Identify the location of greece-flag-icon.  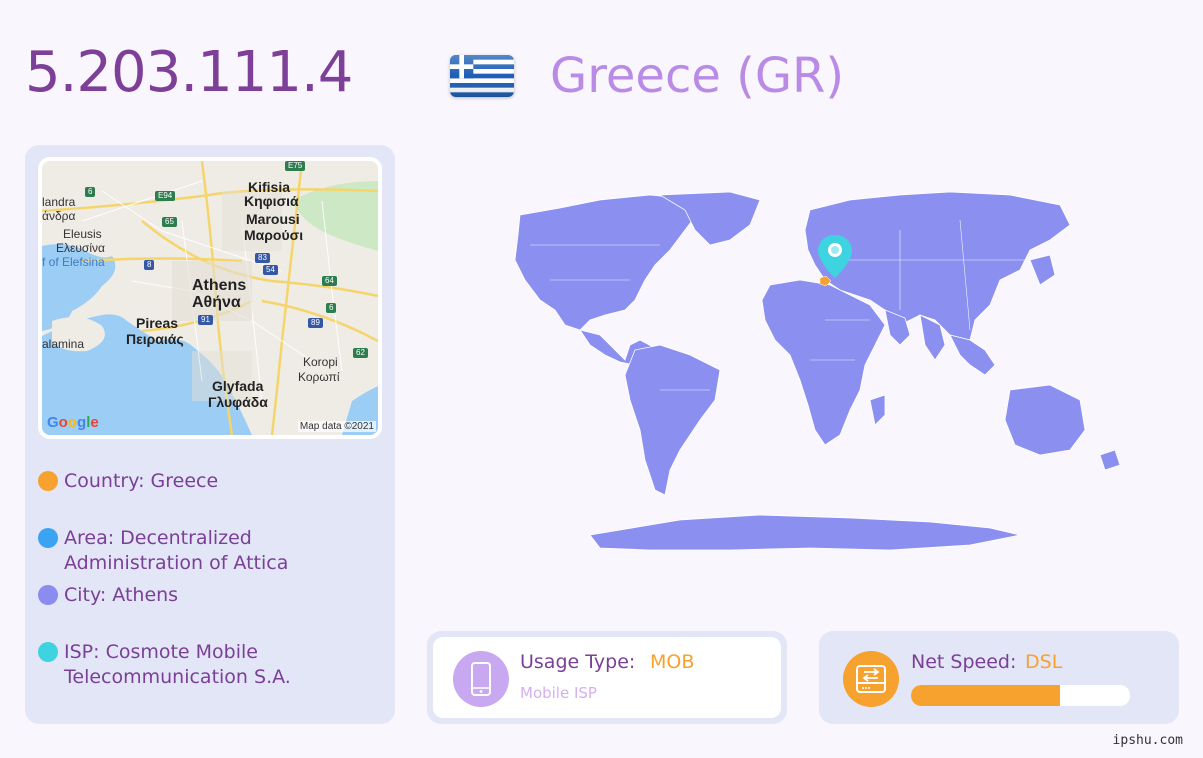
(482, 76).